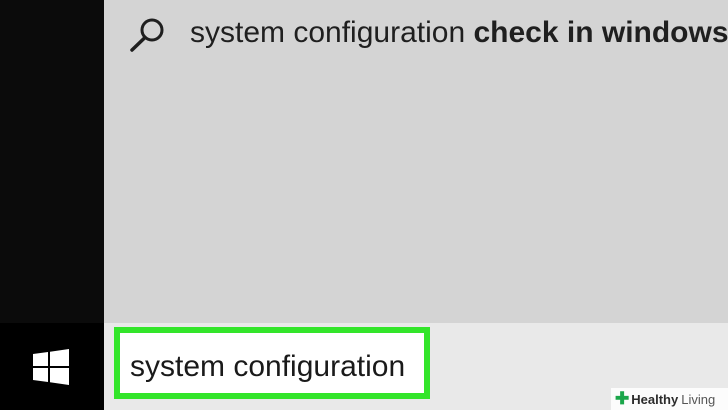 The image size is (728, 410). I want to click on search-input: system configuration, so click(272, 363).